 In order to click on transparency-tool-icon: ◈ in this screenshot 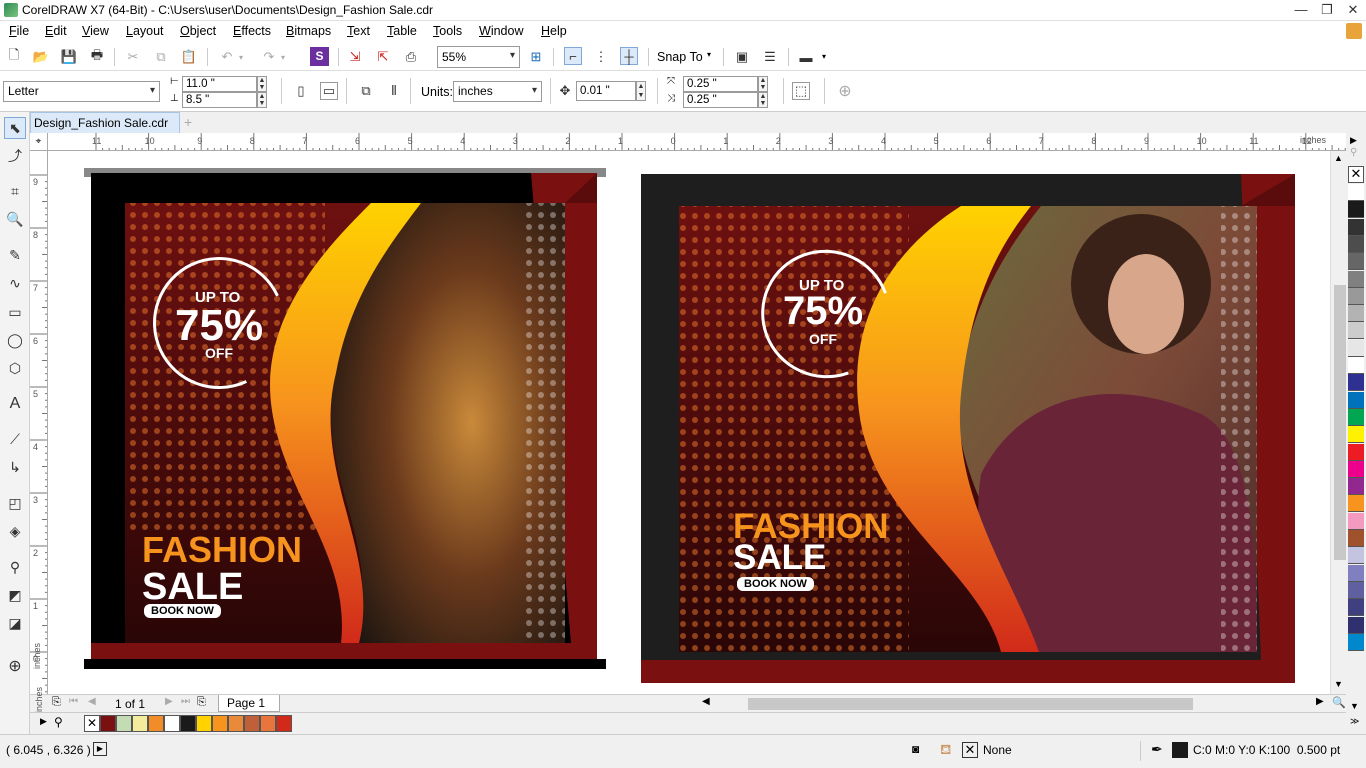, I will do `click(15, 531)`.